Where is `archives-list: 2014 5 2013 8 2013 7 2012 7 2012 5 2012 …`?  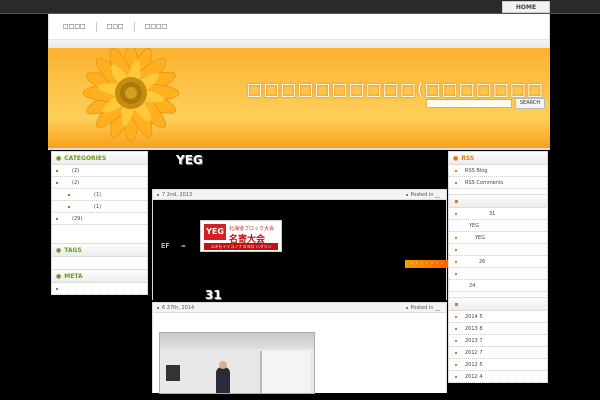
archives-list: 2014 5 2013 8 2013 7 2012 7 2012 5 2012 … is located at coordinates (498, 347).